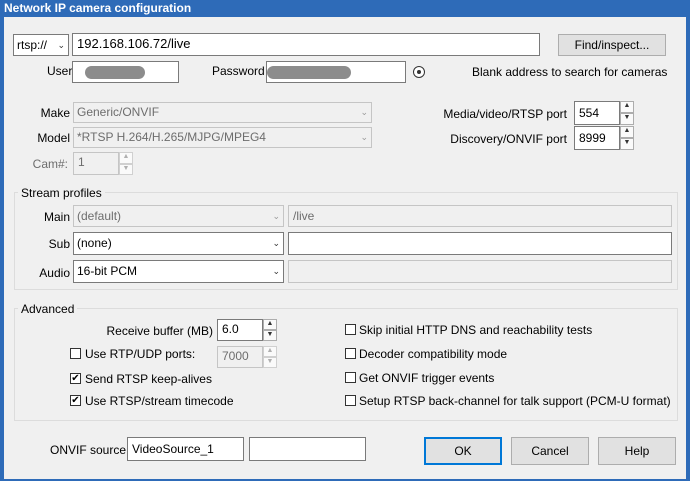 Image resolution: width=690 pixels, height=481 pixels. I want to click on timecode-checkbox: ✔, so click(75, 400).